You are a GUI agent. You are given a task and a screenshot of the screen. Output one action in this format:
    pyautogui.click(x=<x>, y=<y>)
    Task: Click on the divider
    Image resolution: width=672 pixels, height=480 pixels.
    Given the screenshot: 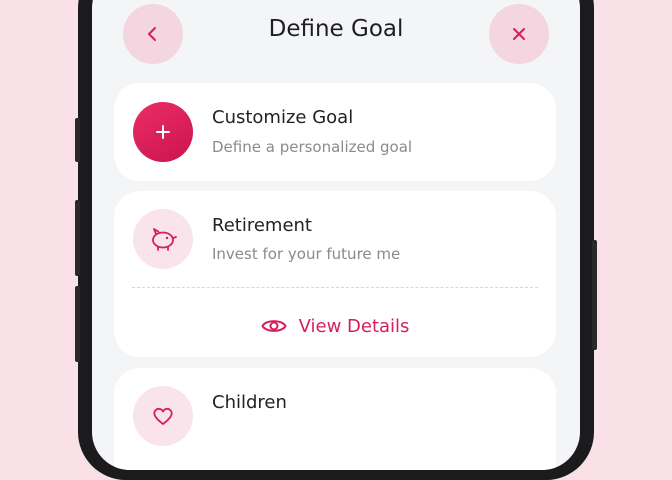 What is the action you would take?
    pyautogui.click(x=335, y=287)
    